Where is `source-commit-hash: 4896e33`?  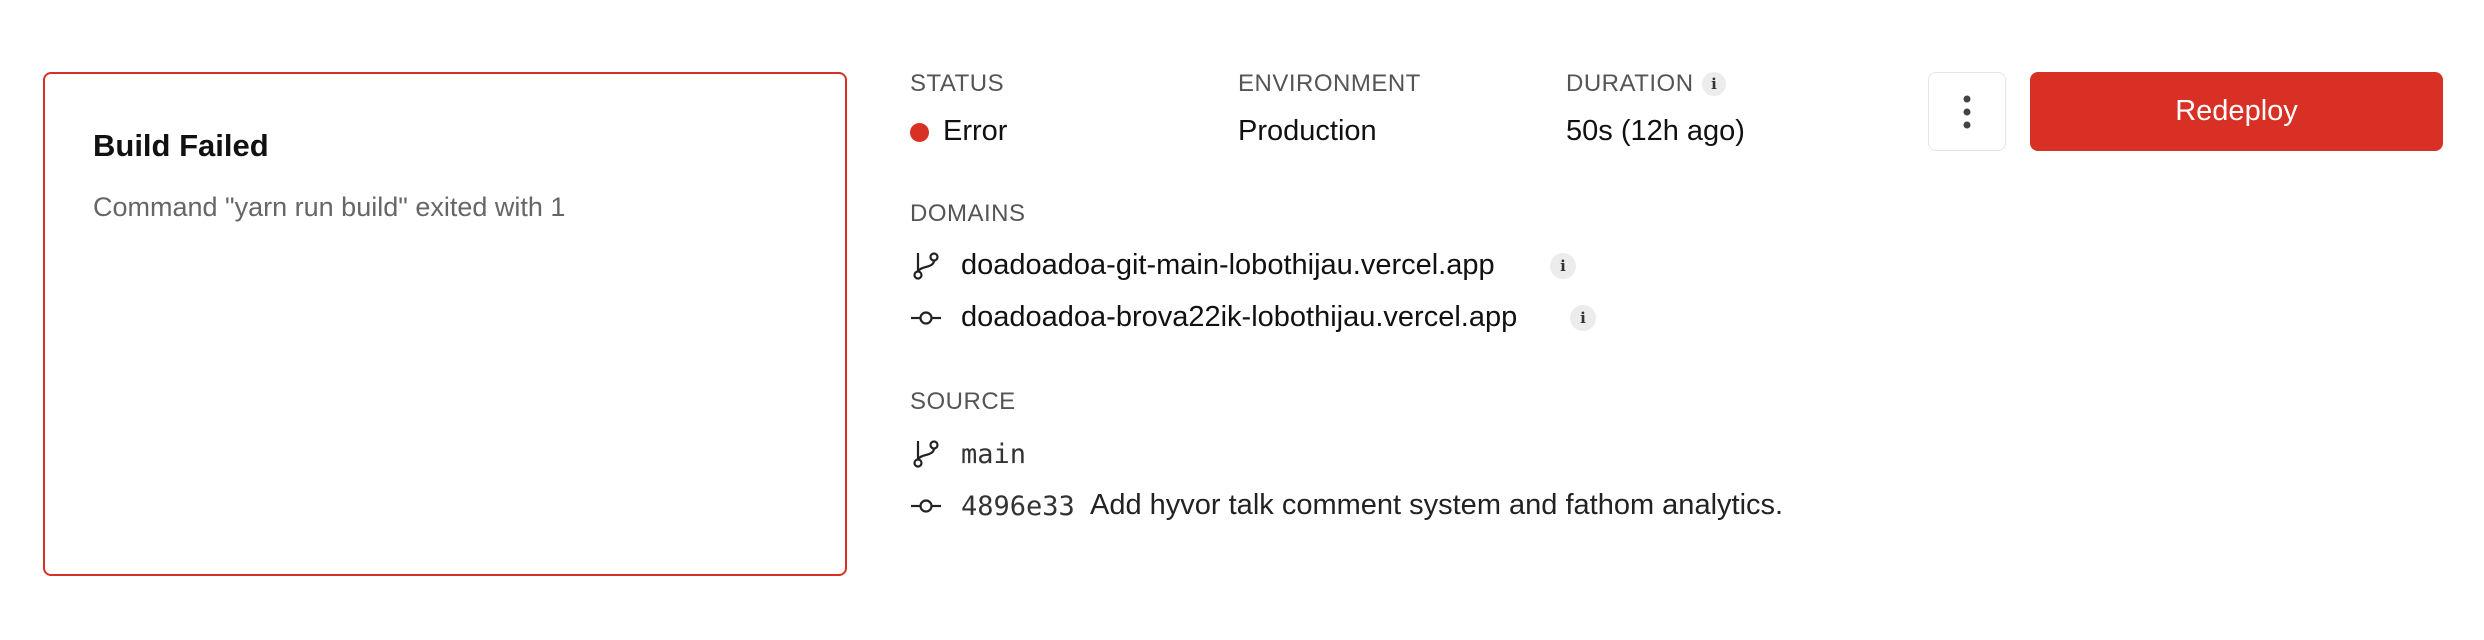
source-commit-hash: 4896e33 is located at coordinates (1018, 506).